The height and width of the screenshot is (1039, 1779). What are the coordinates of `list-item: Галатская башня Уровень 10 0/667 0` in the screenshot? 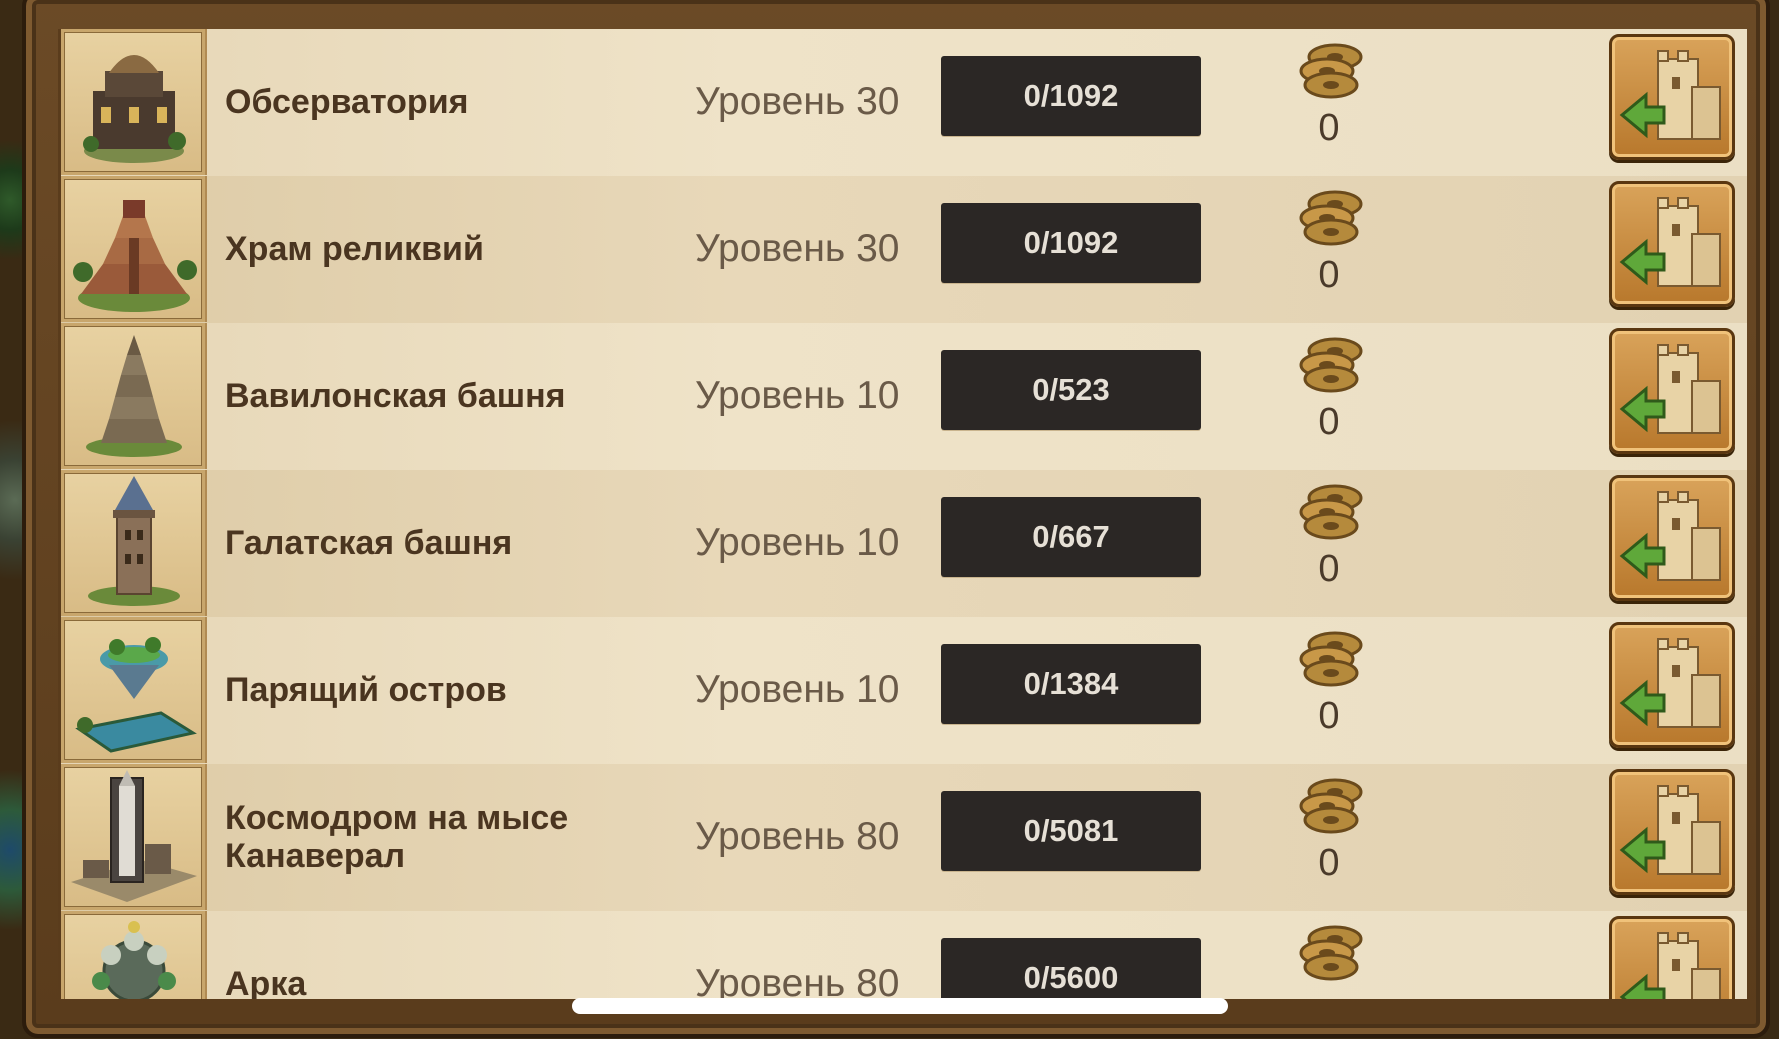 It's located at (904, 544).